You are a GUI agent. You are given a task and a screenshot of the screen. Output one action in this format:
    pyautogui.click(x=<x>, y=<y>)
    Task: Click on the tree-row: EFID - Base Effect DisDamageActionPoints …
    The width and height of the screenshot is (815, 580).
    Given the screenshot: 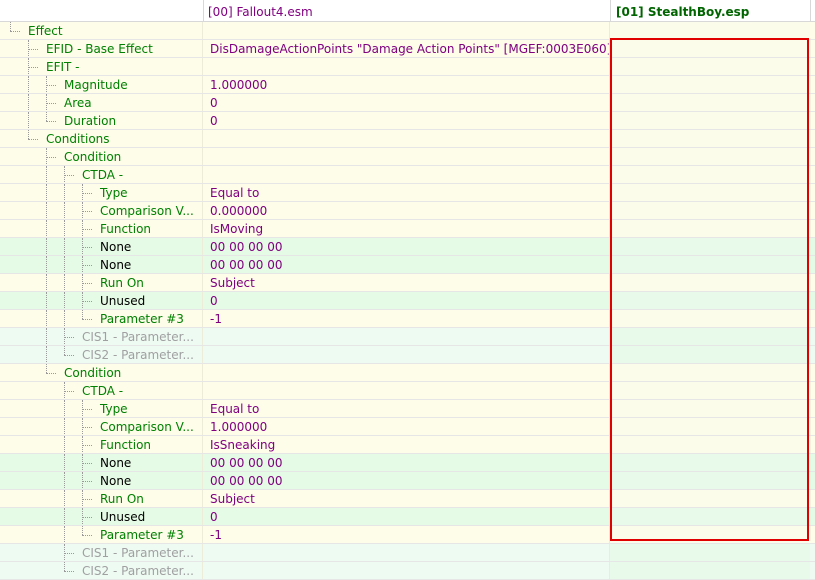 What is the action you would take?
    pyautogui.click(x=407, y=49)
    